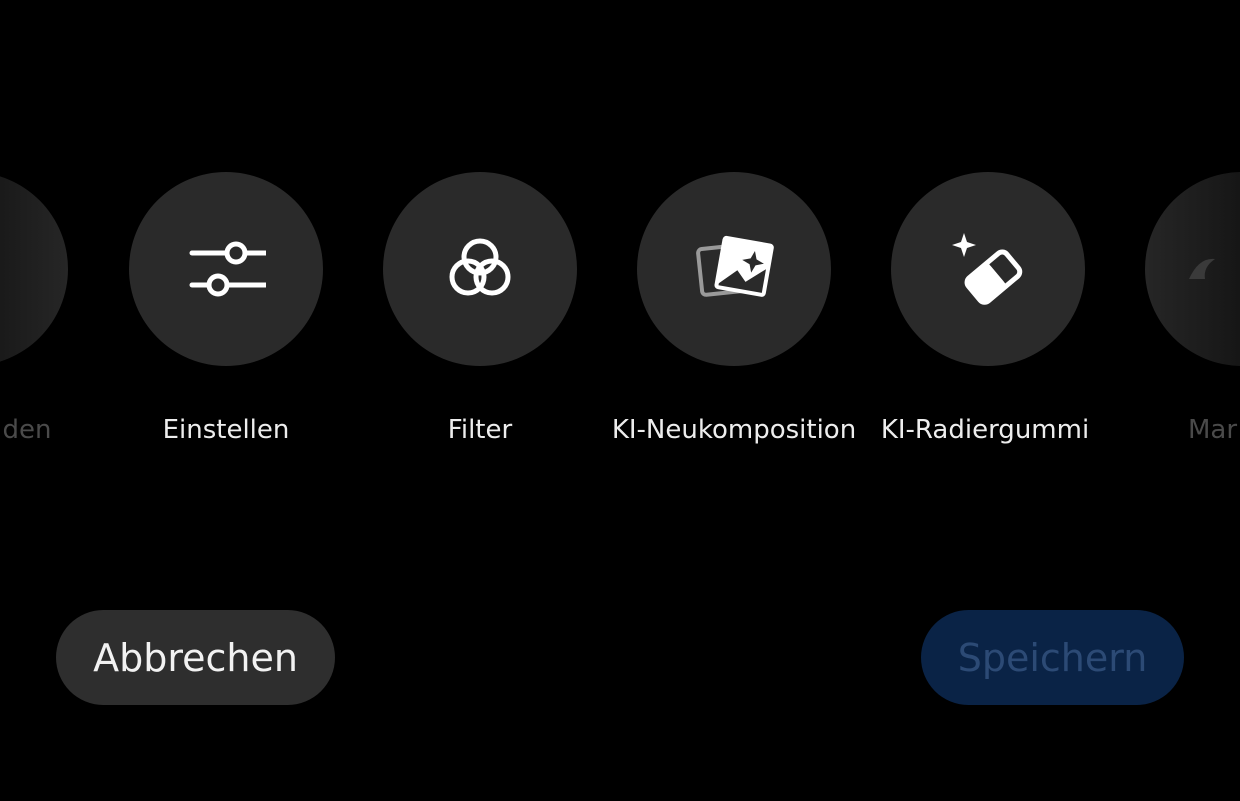 This screenshot has width=1240, height=801. I want to click on tool-button-partial-right, so click(1192, 269).